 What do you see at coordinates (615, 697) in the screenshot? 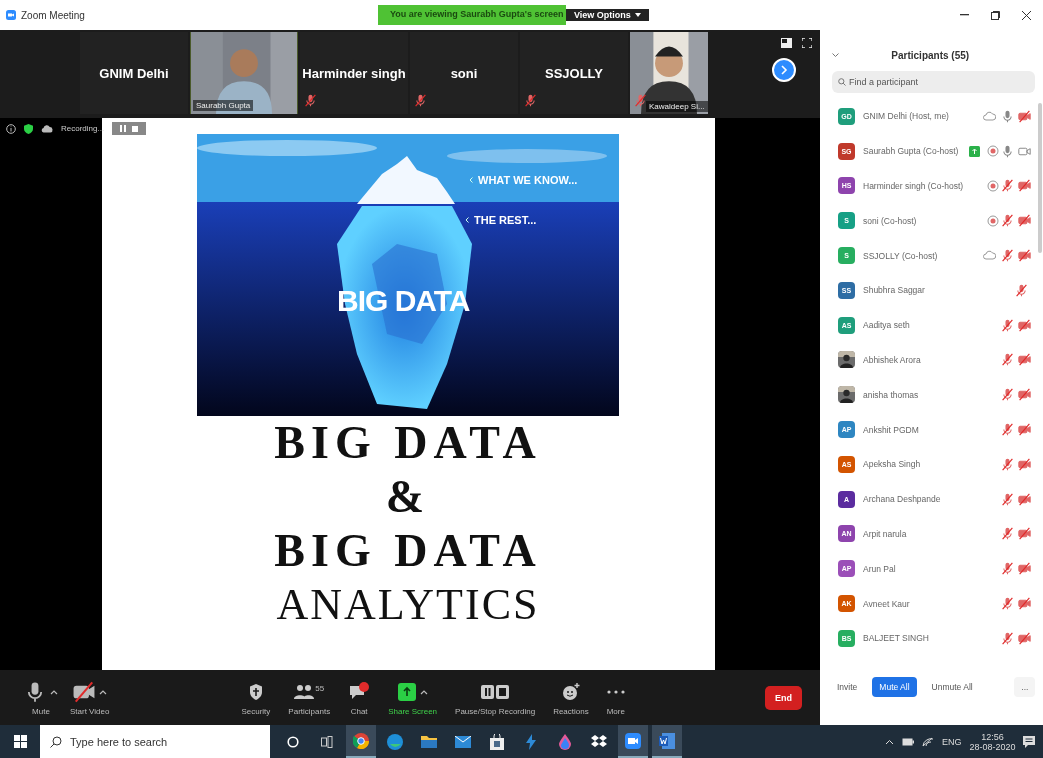
I see `toolbar-button: More` at bounding box center [615, 697].